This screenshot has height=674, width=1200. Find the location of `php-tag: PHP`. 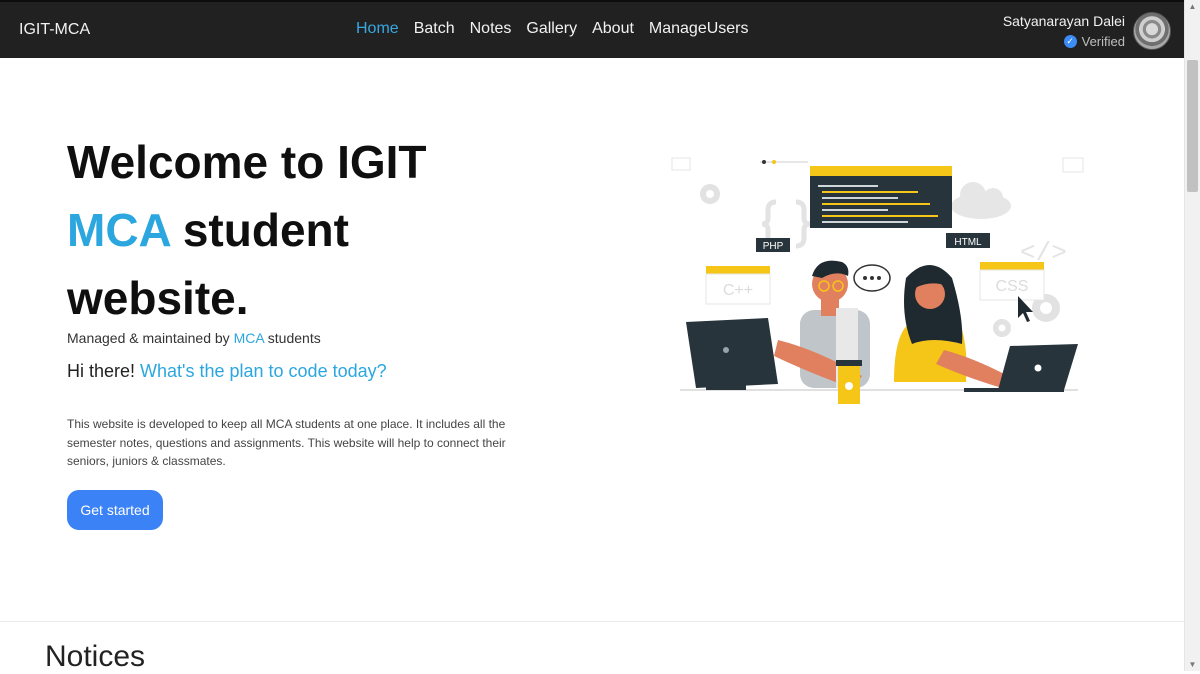

php-tag: PHP is located at coordinates (773, 245).